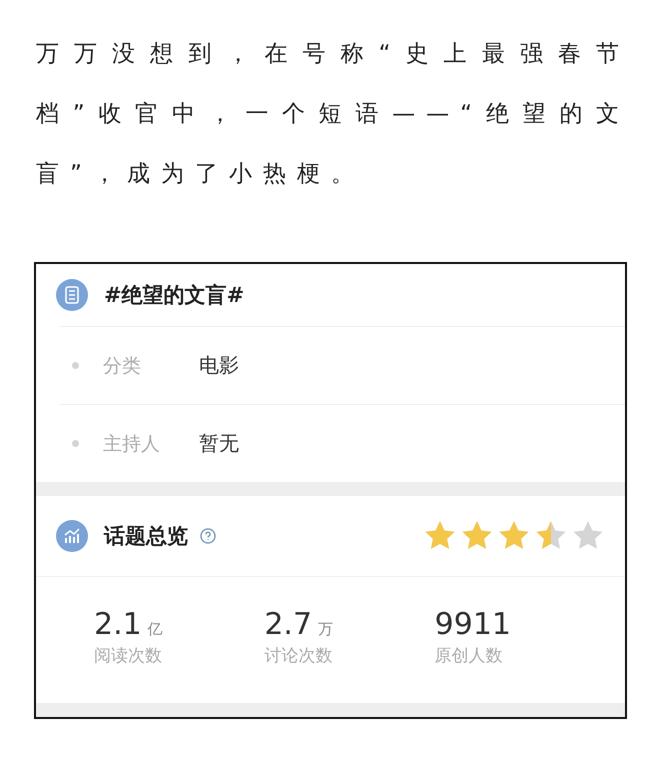  What do you see at coordinates (326, 629) in the screenshot?
I see `stat-unit: 万` at bounding box center [326, 629].